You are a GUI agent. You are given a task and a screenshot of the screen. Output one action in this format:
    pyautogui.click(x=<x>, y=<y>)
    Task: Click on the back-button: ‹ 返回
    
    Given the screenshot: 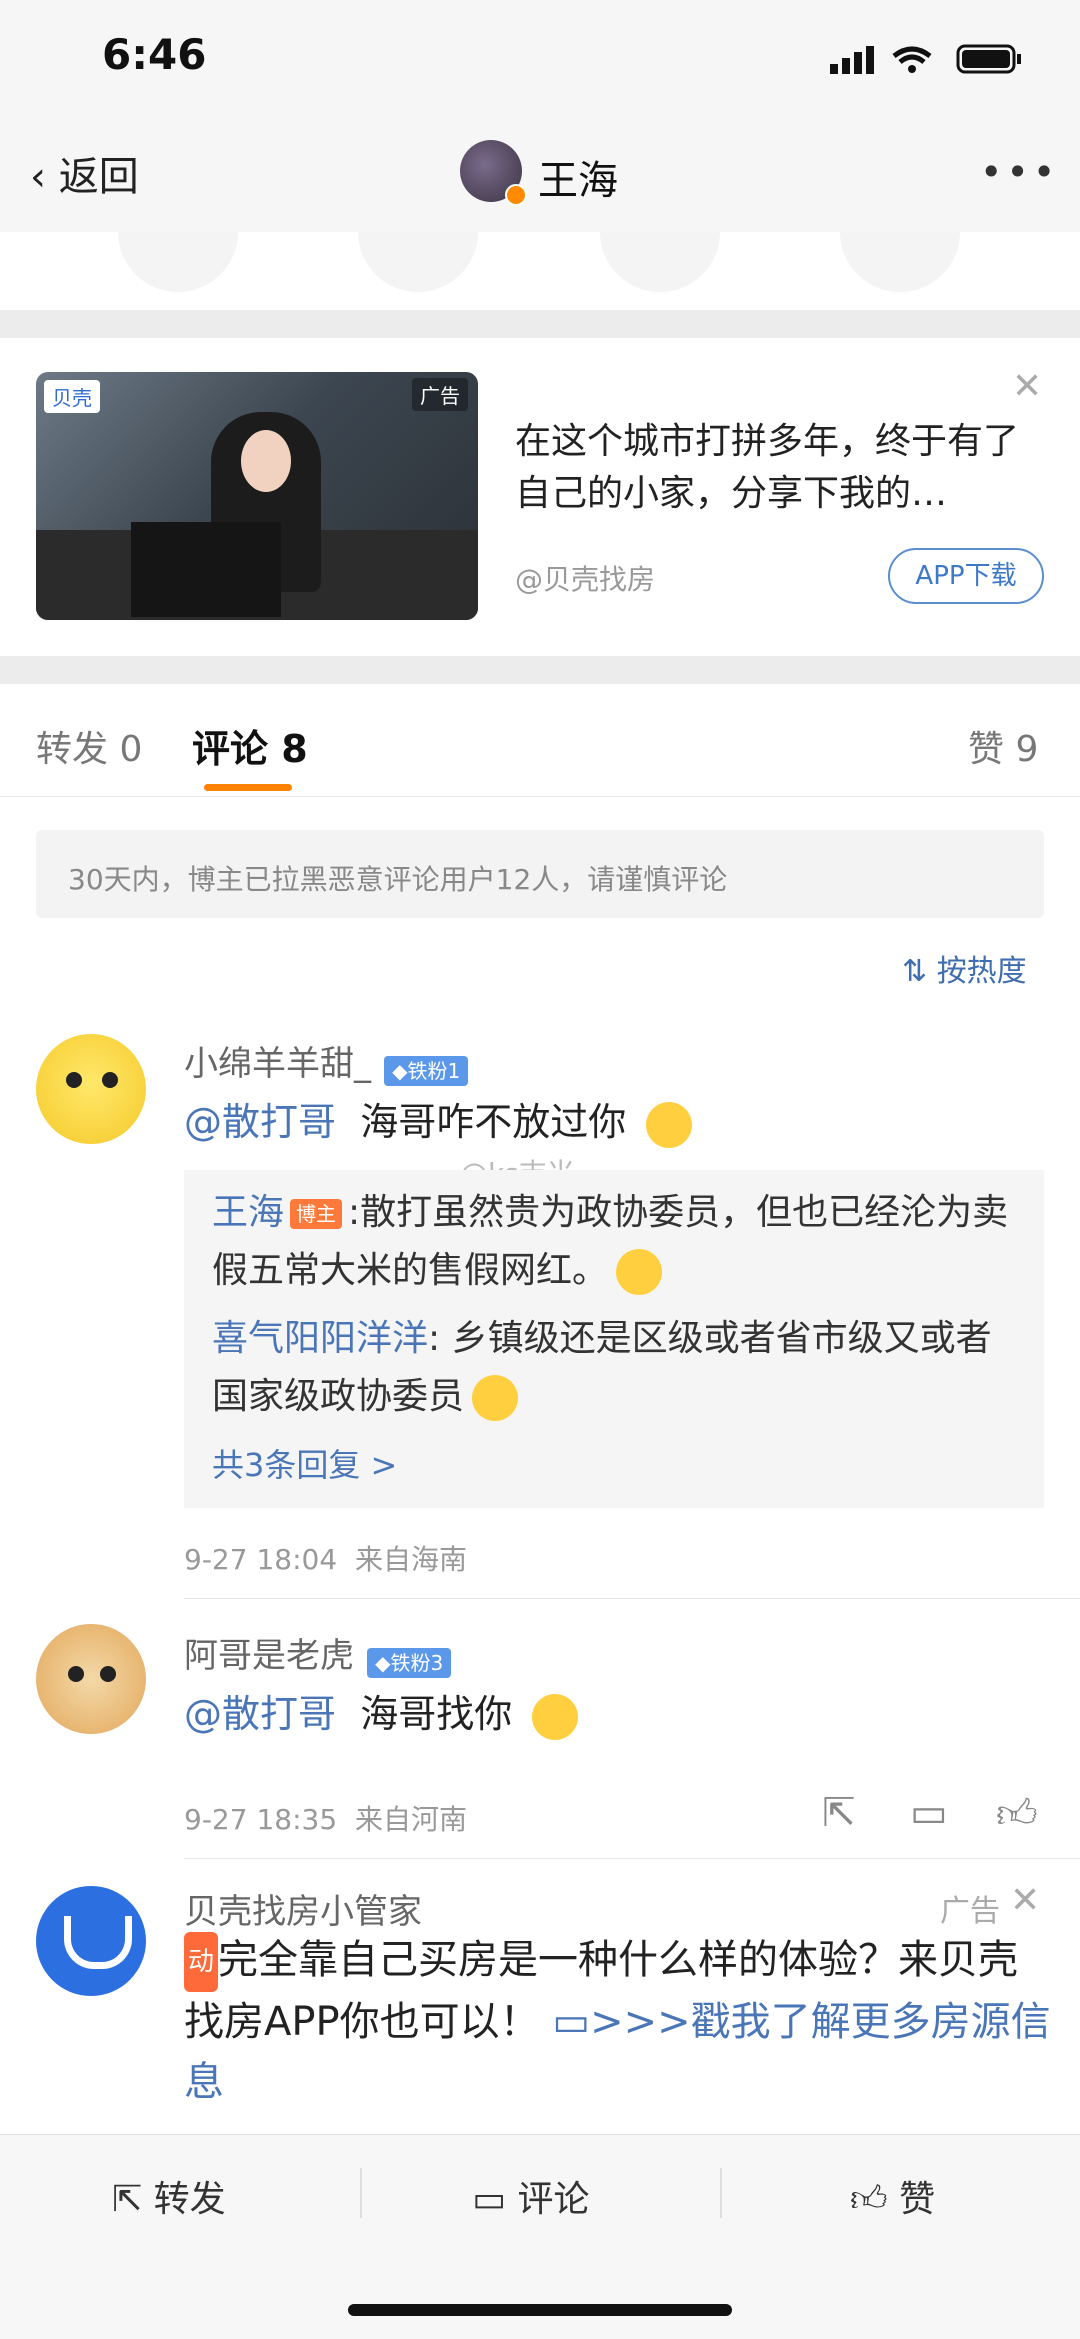 What is the action you would take?
    pyautogui.click(x=84, y=173)
    